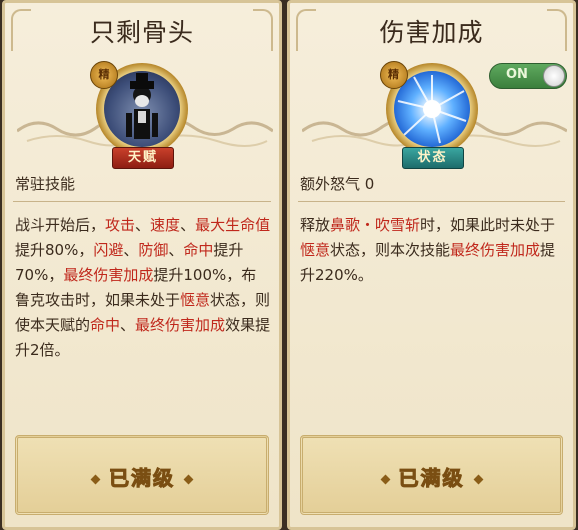  Describe the element at coordinates (45, 184) in the screenshot. I see `skill-type-label: 常驻技能` at that location.